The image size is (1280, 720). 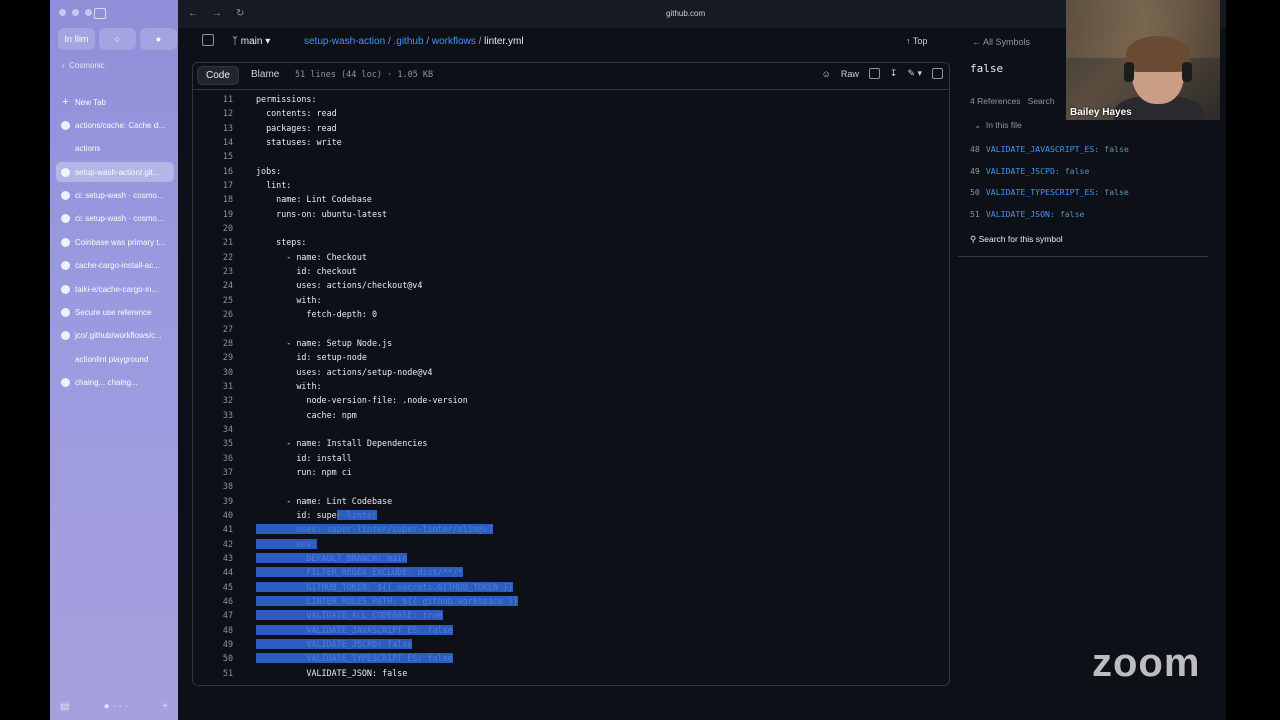 What do you see at coordinates (826, 74) in the screenshot?
I see `copilot-icon: ☺` at bounding box center [826, 74].